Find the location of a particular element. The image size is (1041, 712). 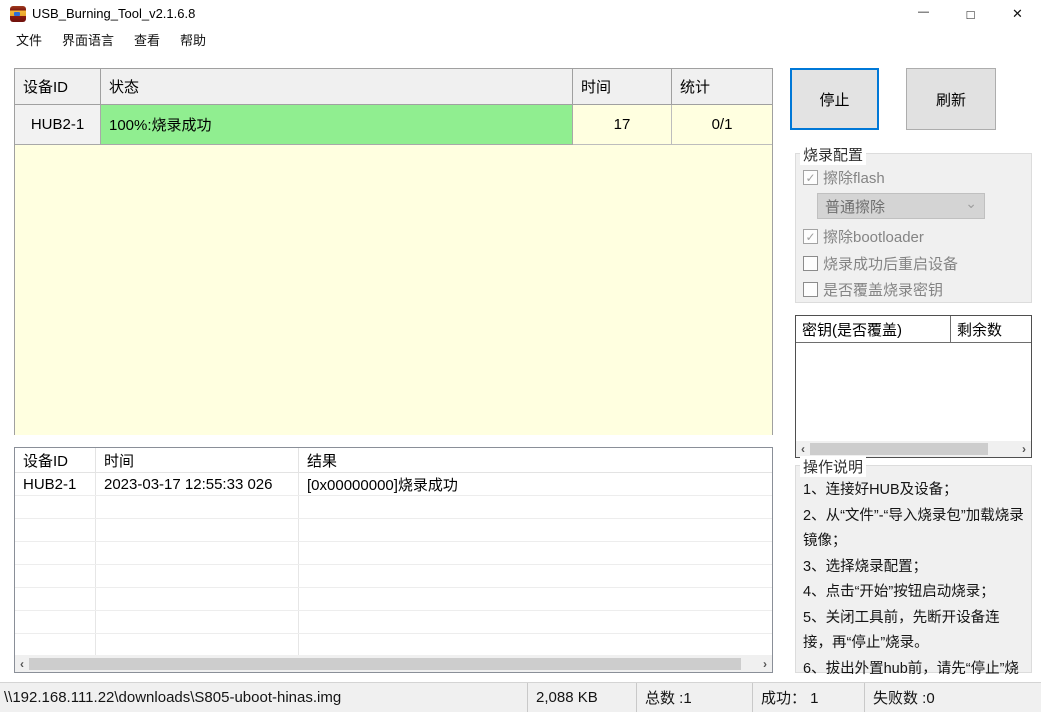

app-icon is located at coordinates (18, 14).